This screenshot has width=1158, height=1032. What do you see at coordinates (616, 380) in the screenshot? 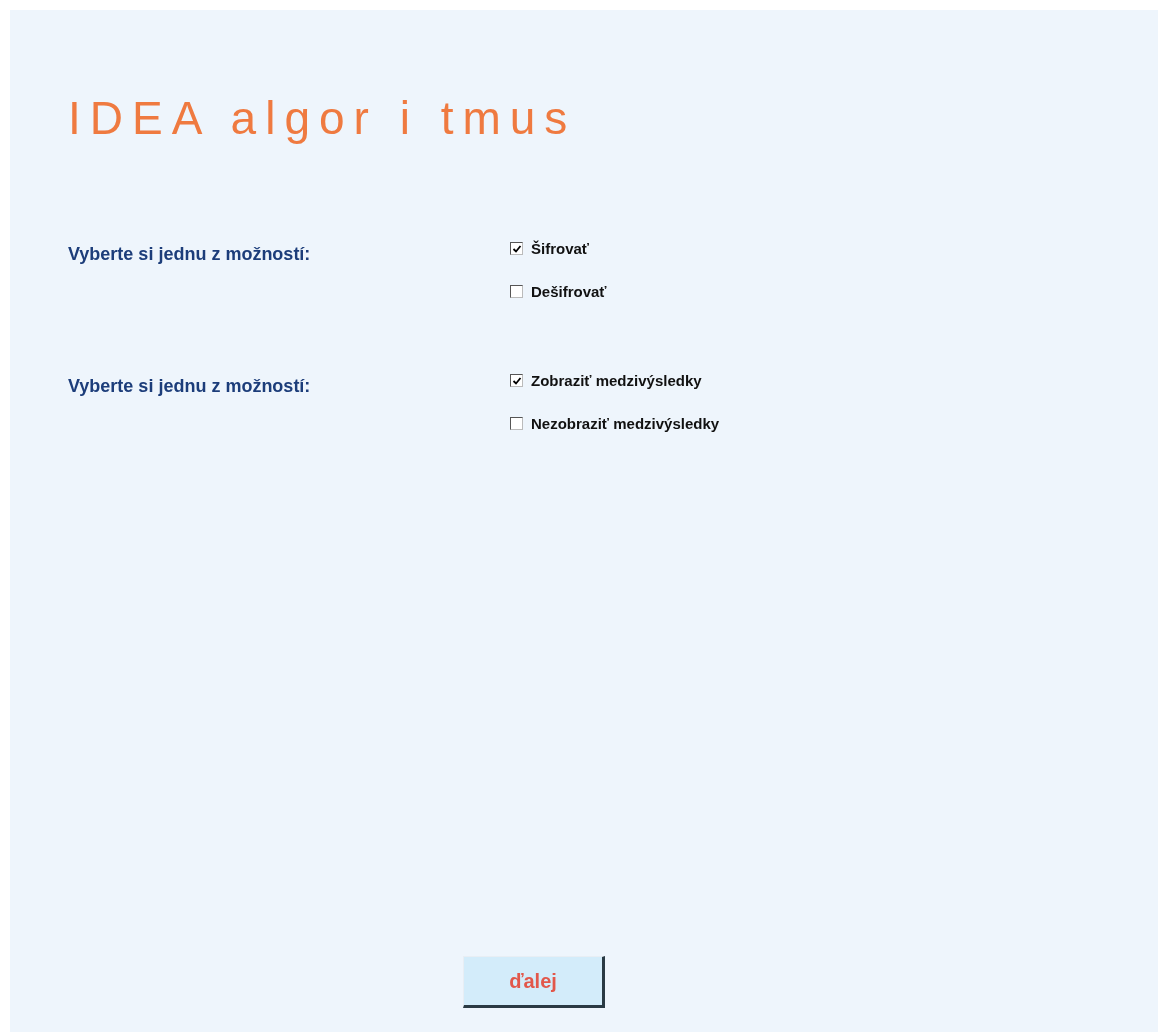
I see `option-label: Zobraziť medzivýsledky` at bounding box center [616, 380].